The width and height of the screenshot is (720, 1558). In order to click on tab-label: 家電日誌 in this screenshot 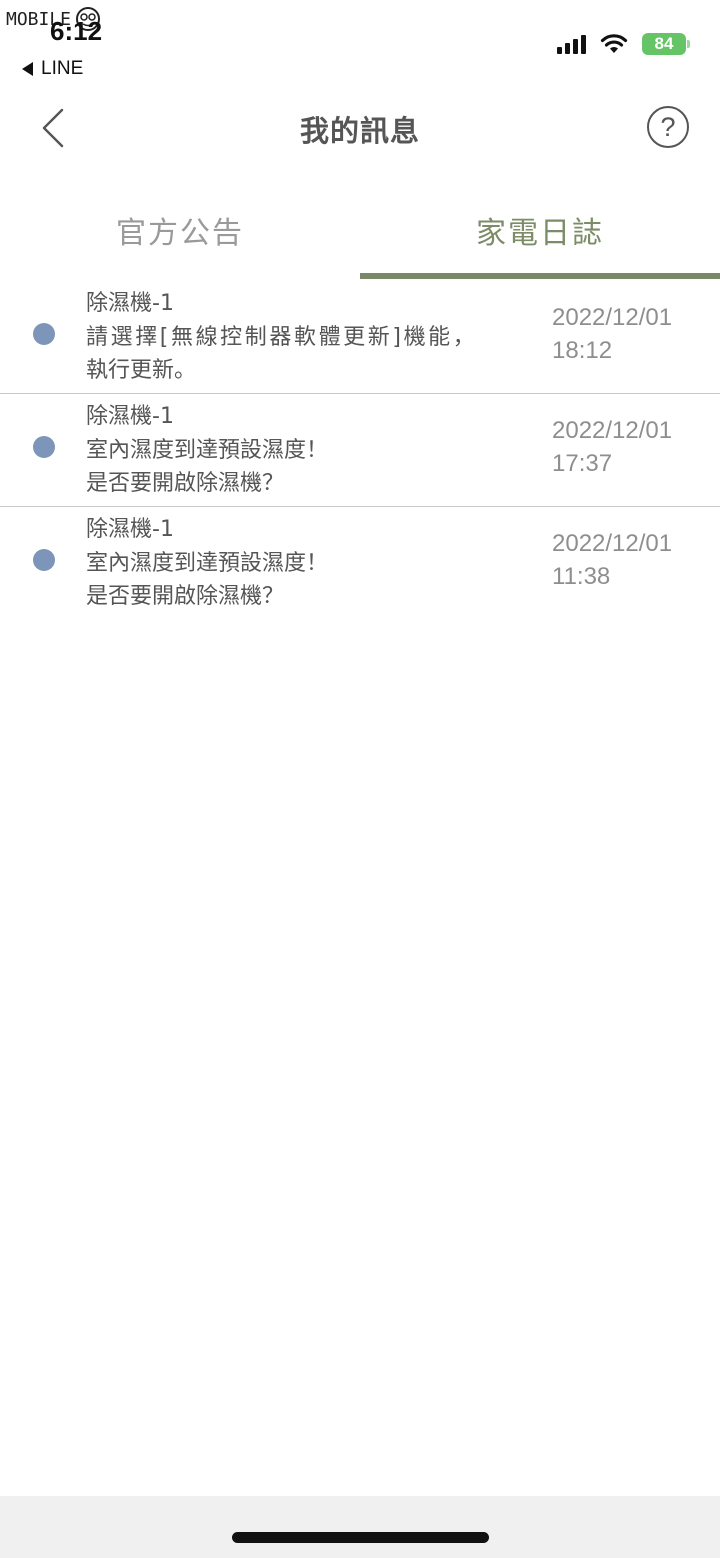, I will do `click(540, 233)`.